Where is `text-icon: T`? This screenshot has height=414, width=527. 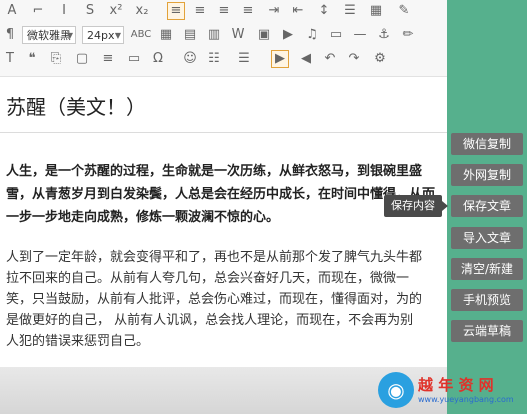
text-icon: T is located at coordinates (10, 59).